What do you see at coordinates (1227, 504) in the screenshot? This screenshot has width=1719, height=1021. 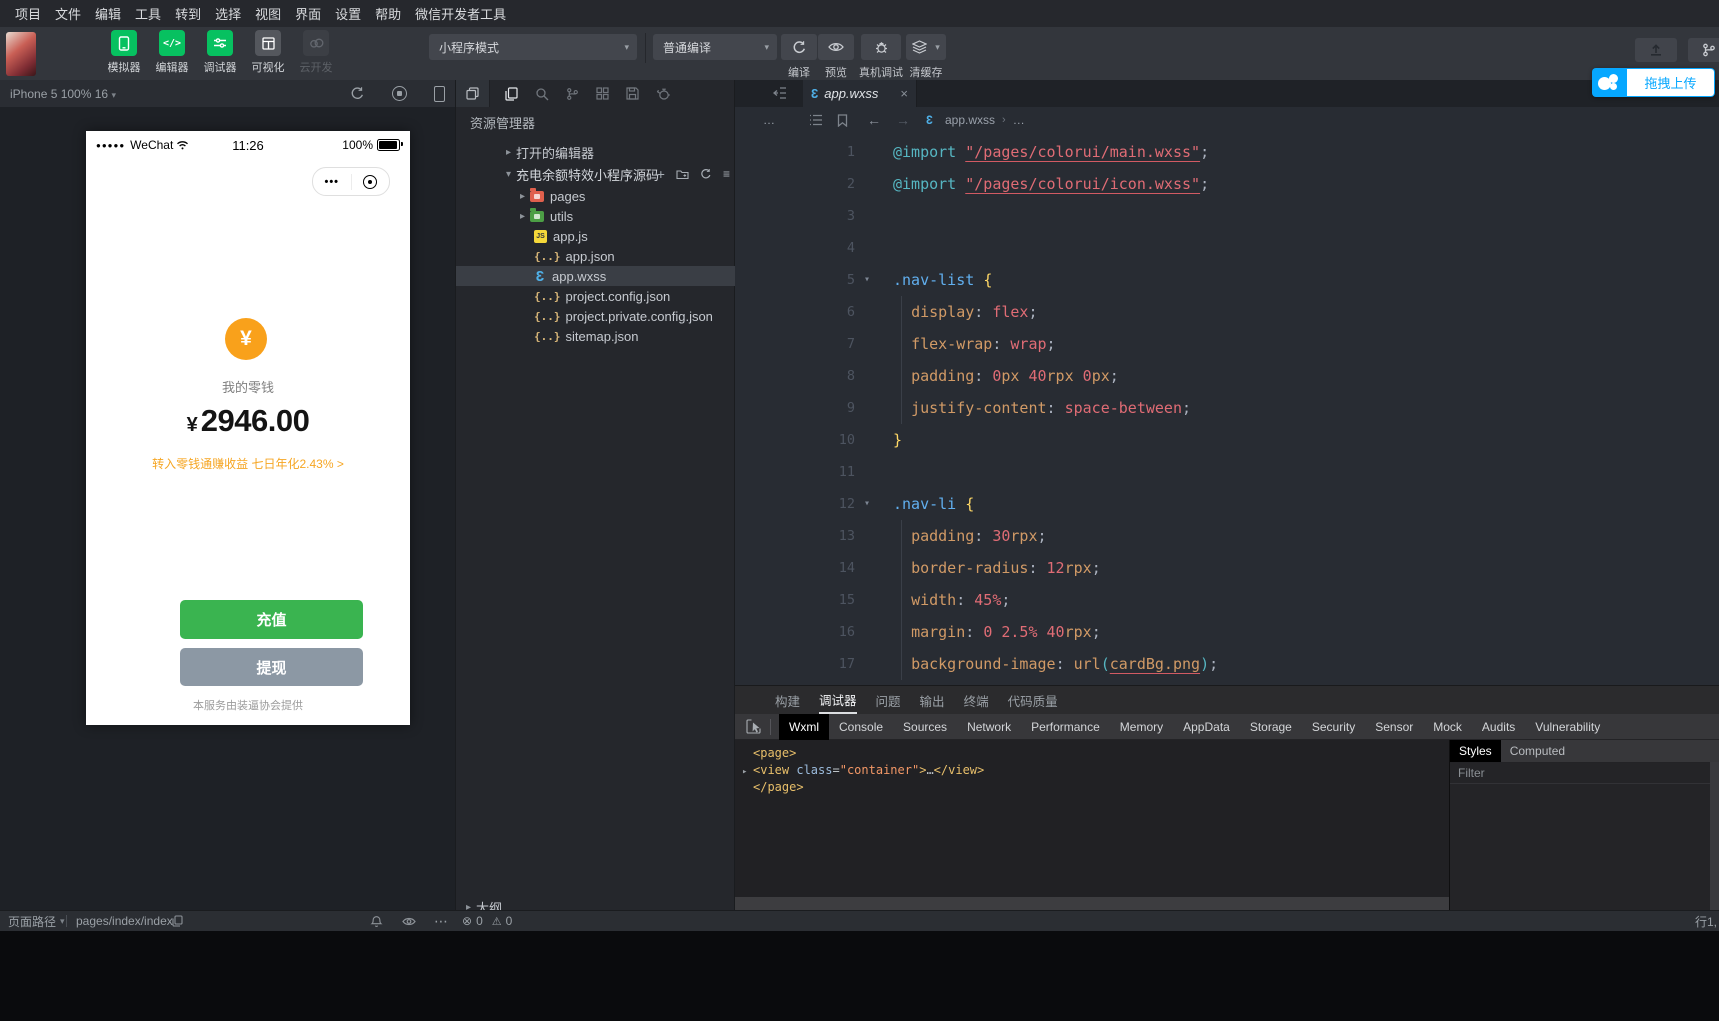 I see `code-line: 12 ▾ .nav-li {` at bounding box center [1227, 504].